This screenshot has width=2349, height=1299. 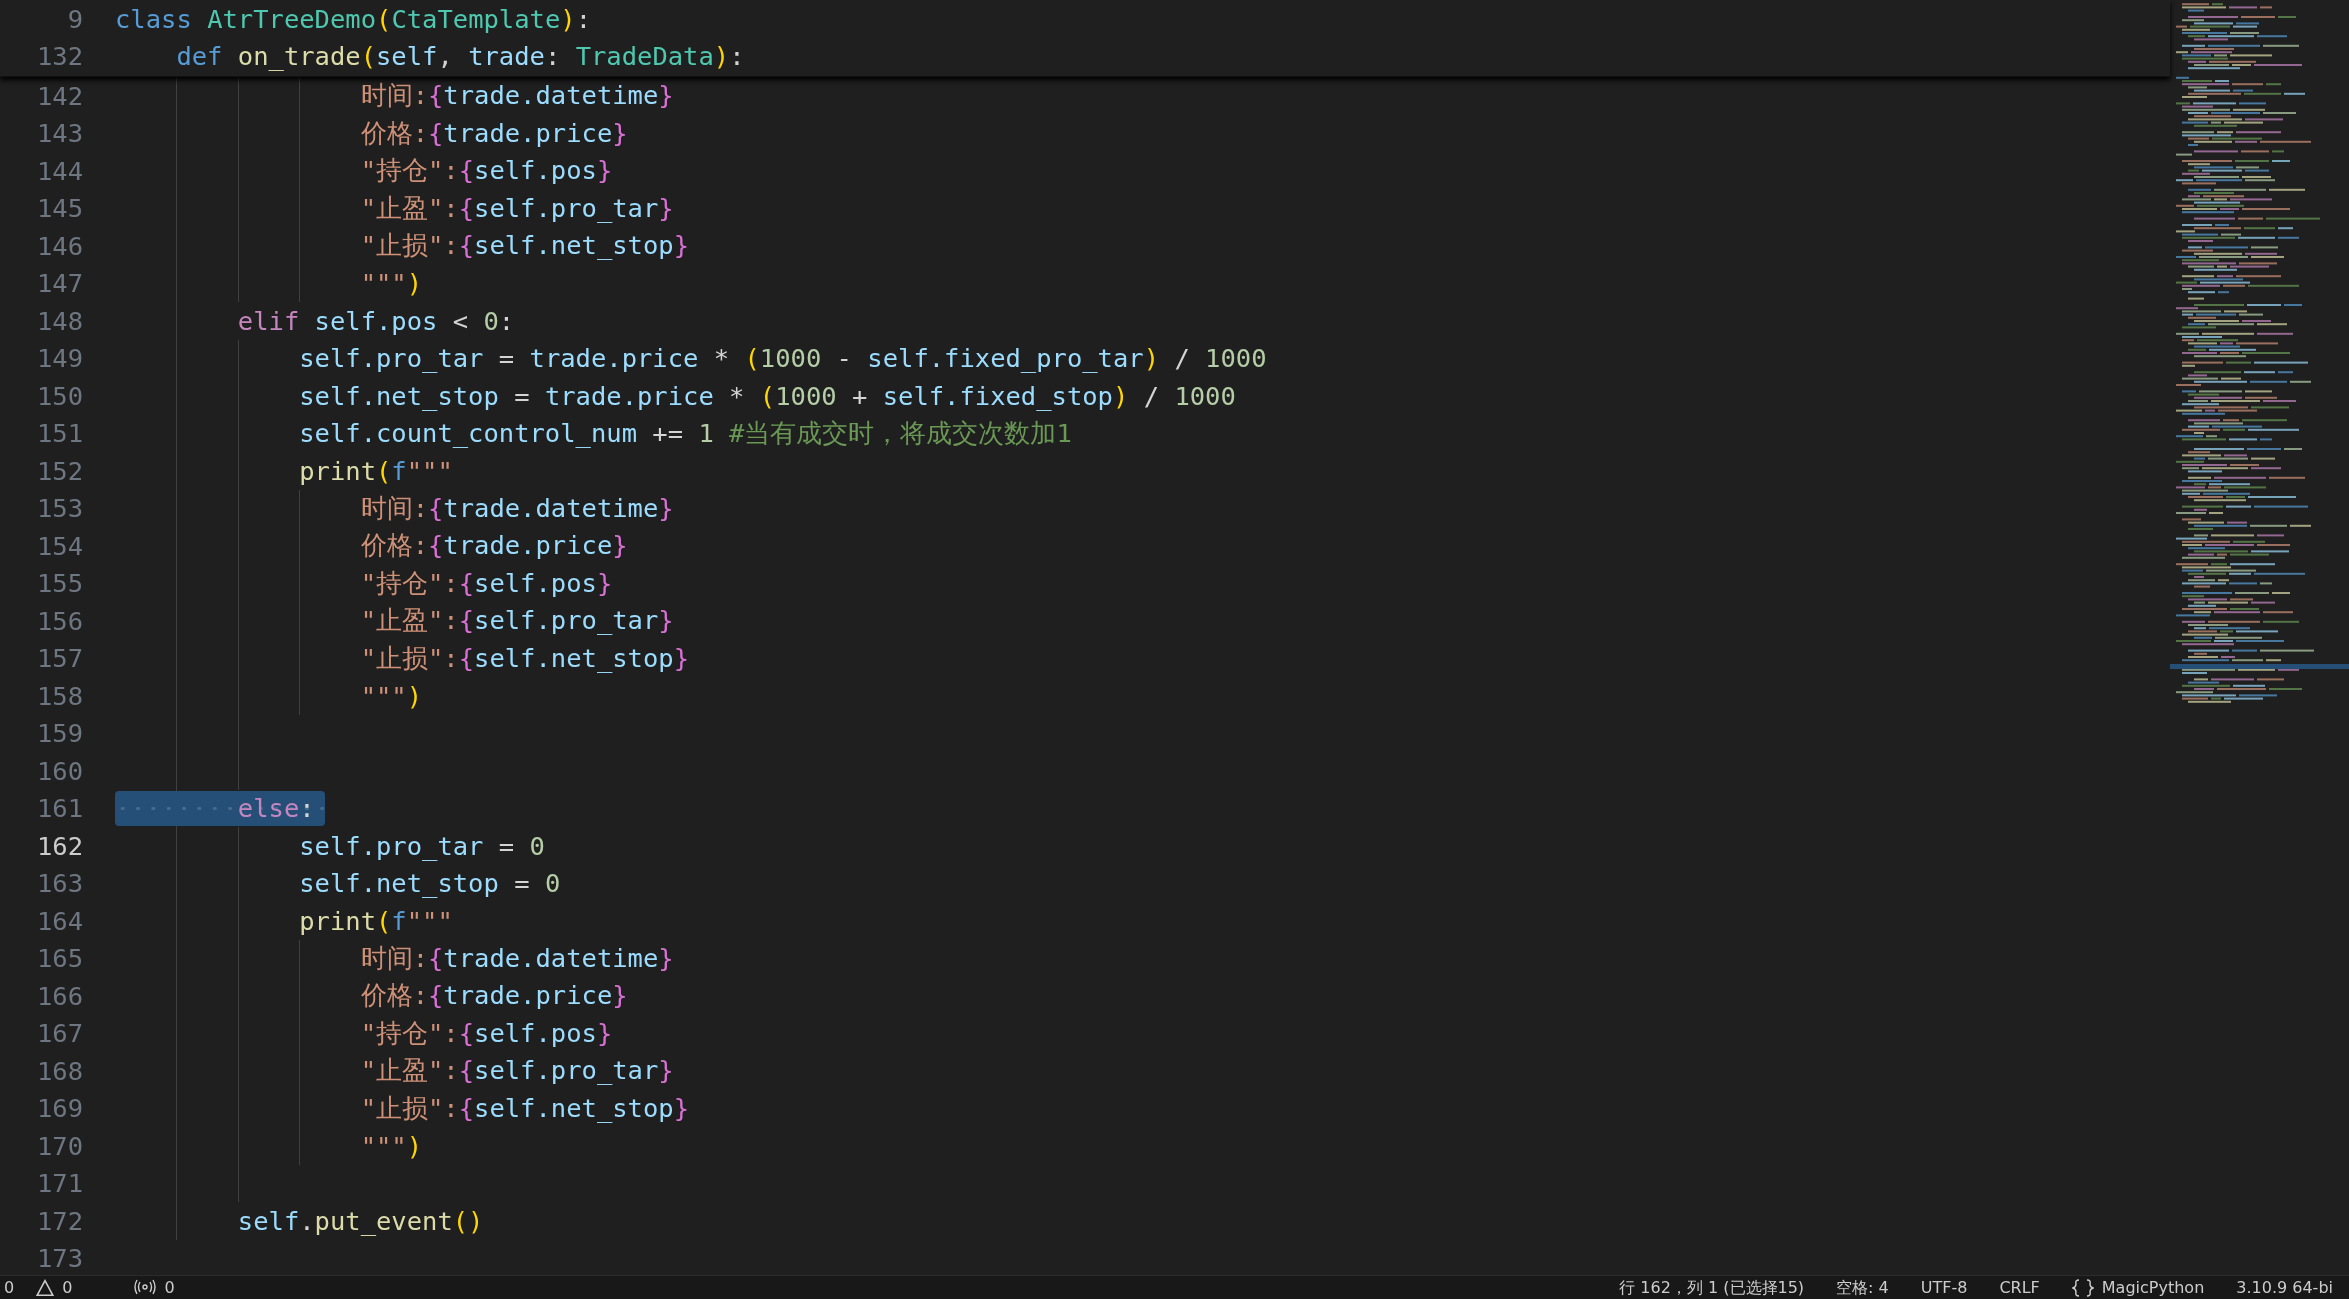 I want to click on line-number: 172, so click(x=59, y=1220).